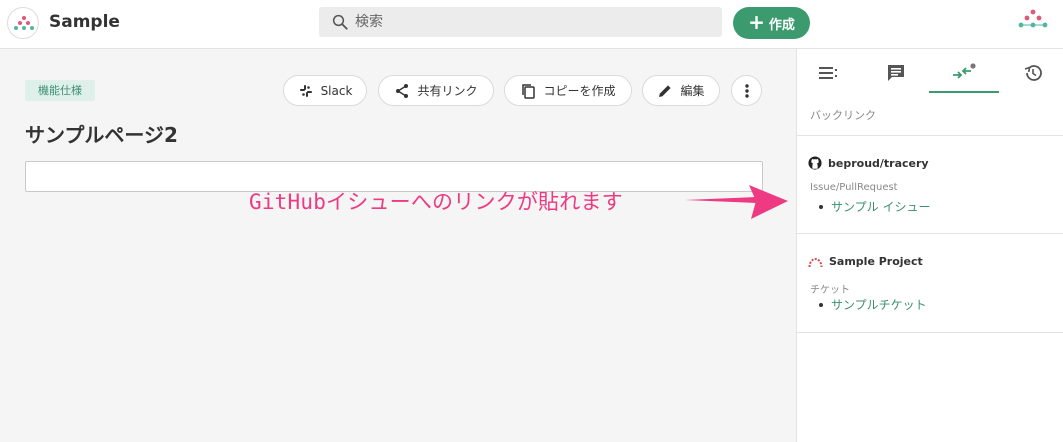 The image size is (1063, 442). I want to click on search-icon, so click(340, 22).